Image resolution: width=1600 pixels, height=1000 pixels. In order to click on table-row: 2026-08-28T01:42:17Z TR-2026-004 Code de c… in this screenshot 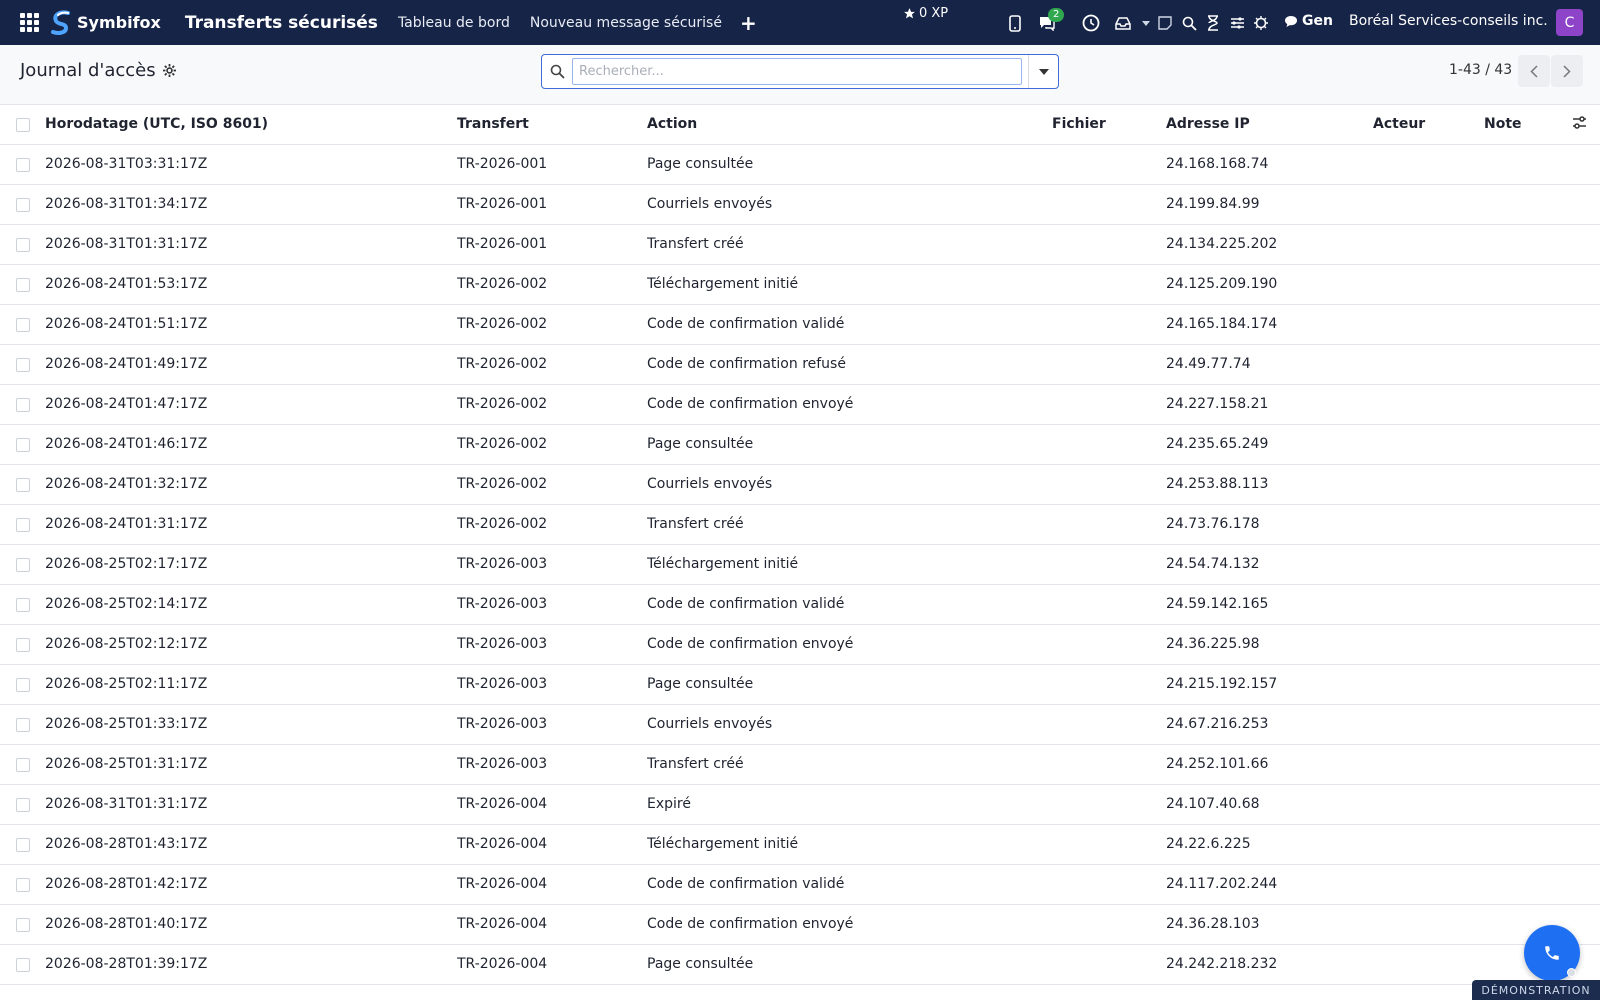, I will do `click(800, 885)`.